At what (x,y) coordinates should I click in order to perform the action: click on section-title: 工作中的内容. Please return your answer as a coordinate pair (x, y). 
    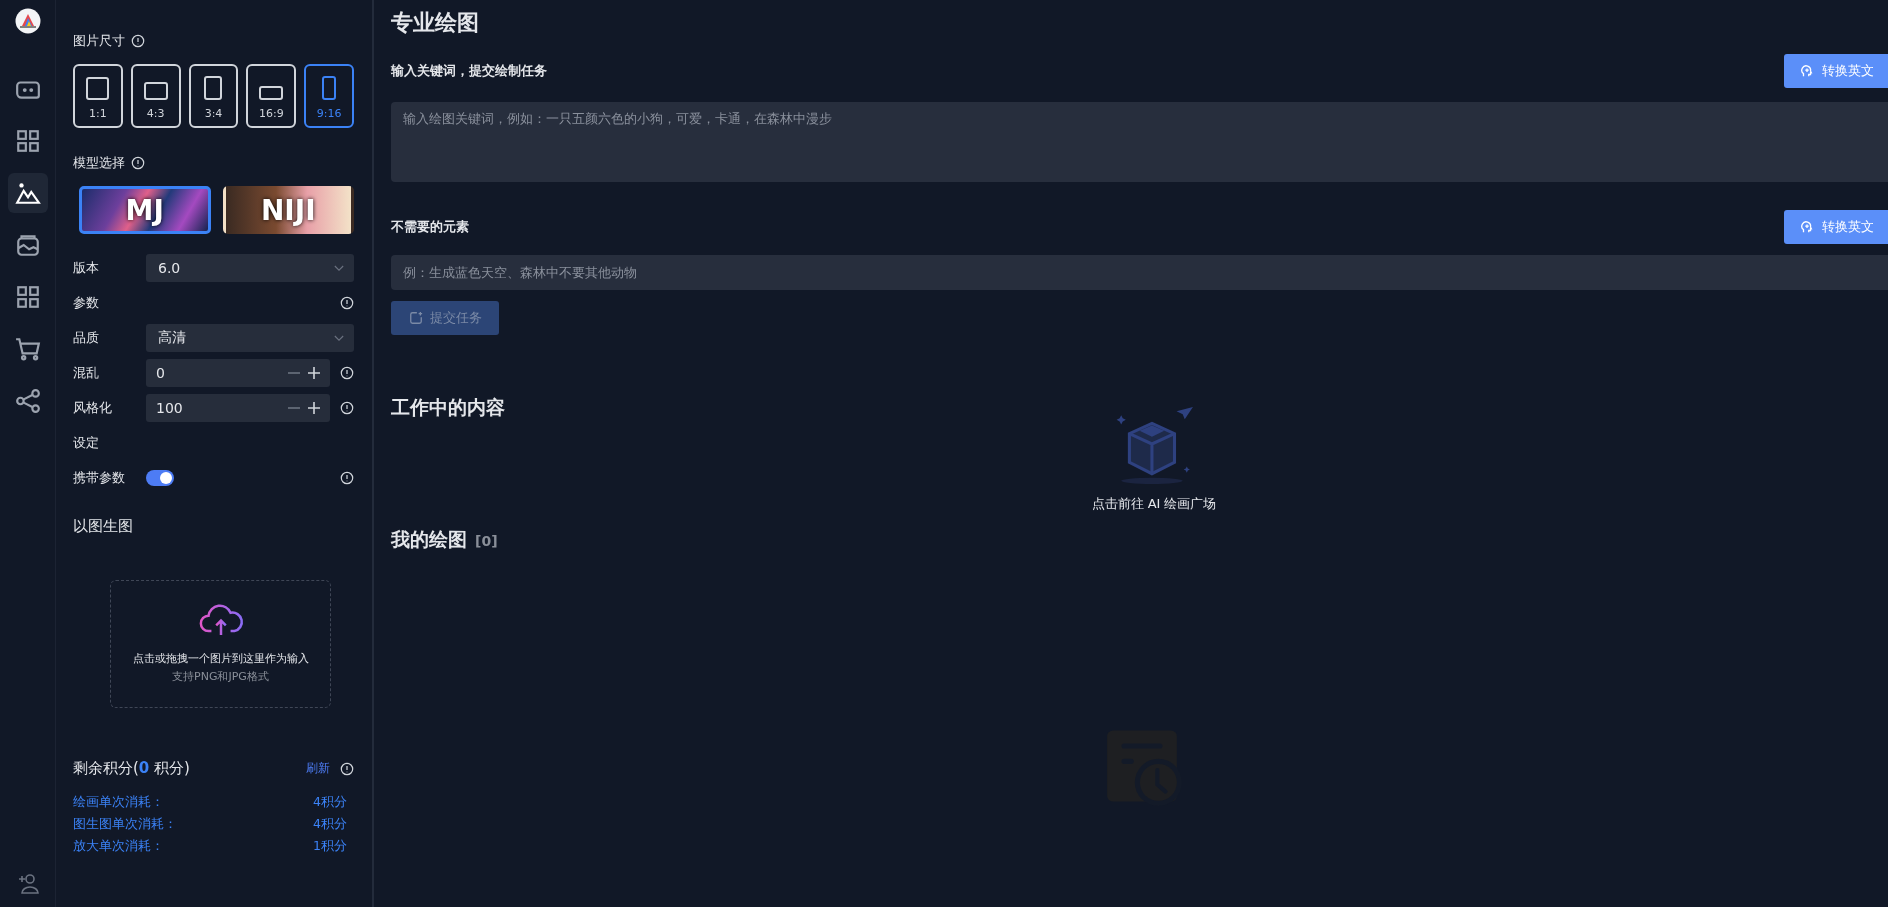
    Looking at the image, I should click on (448, 407).